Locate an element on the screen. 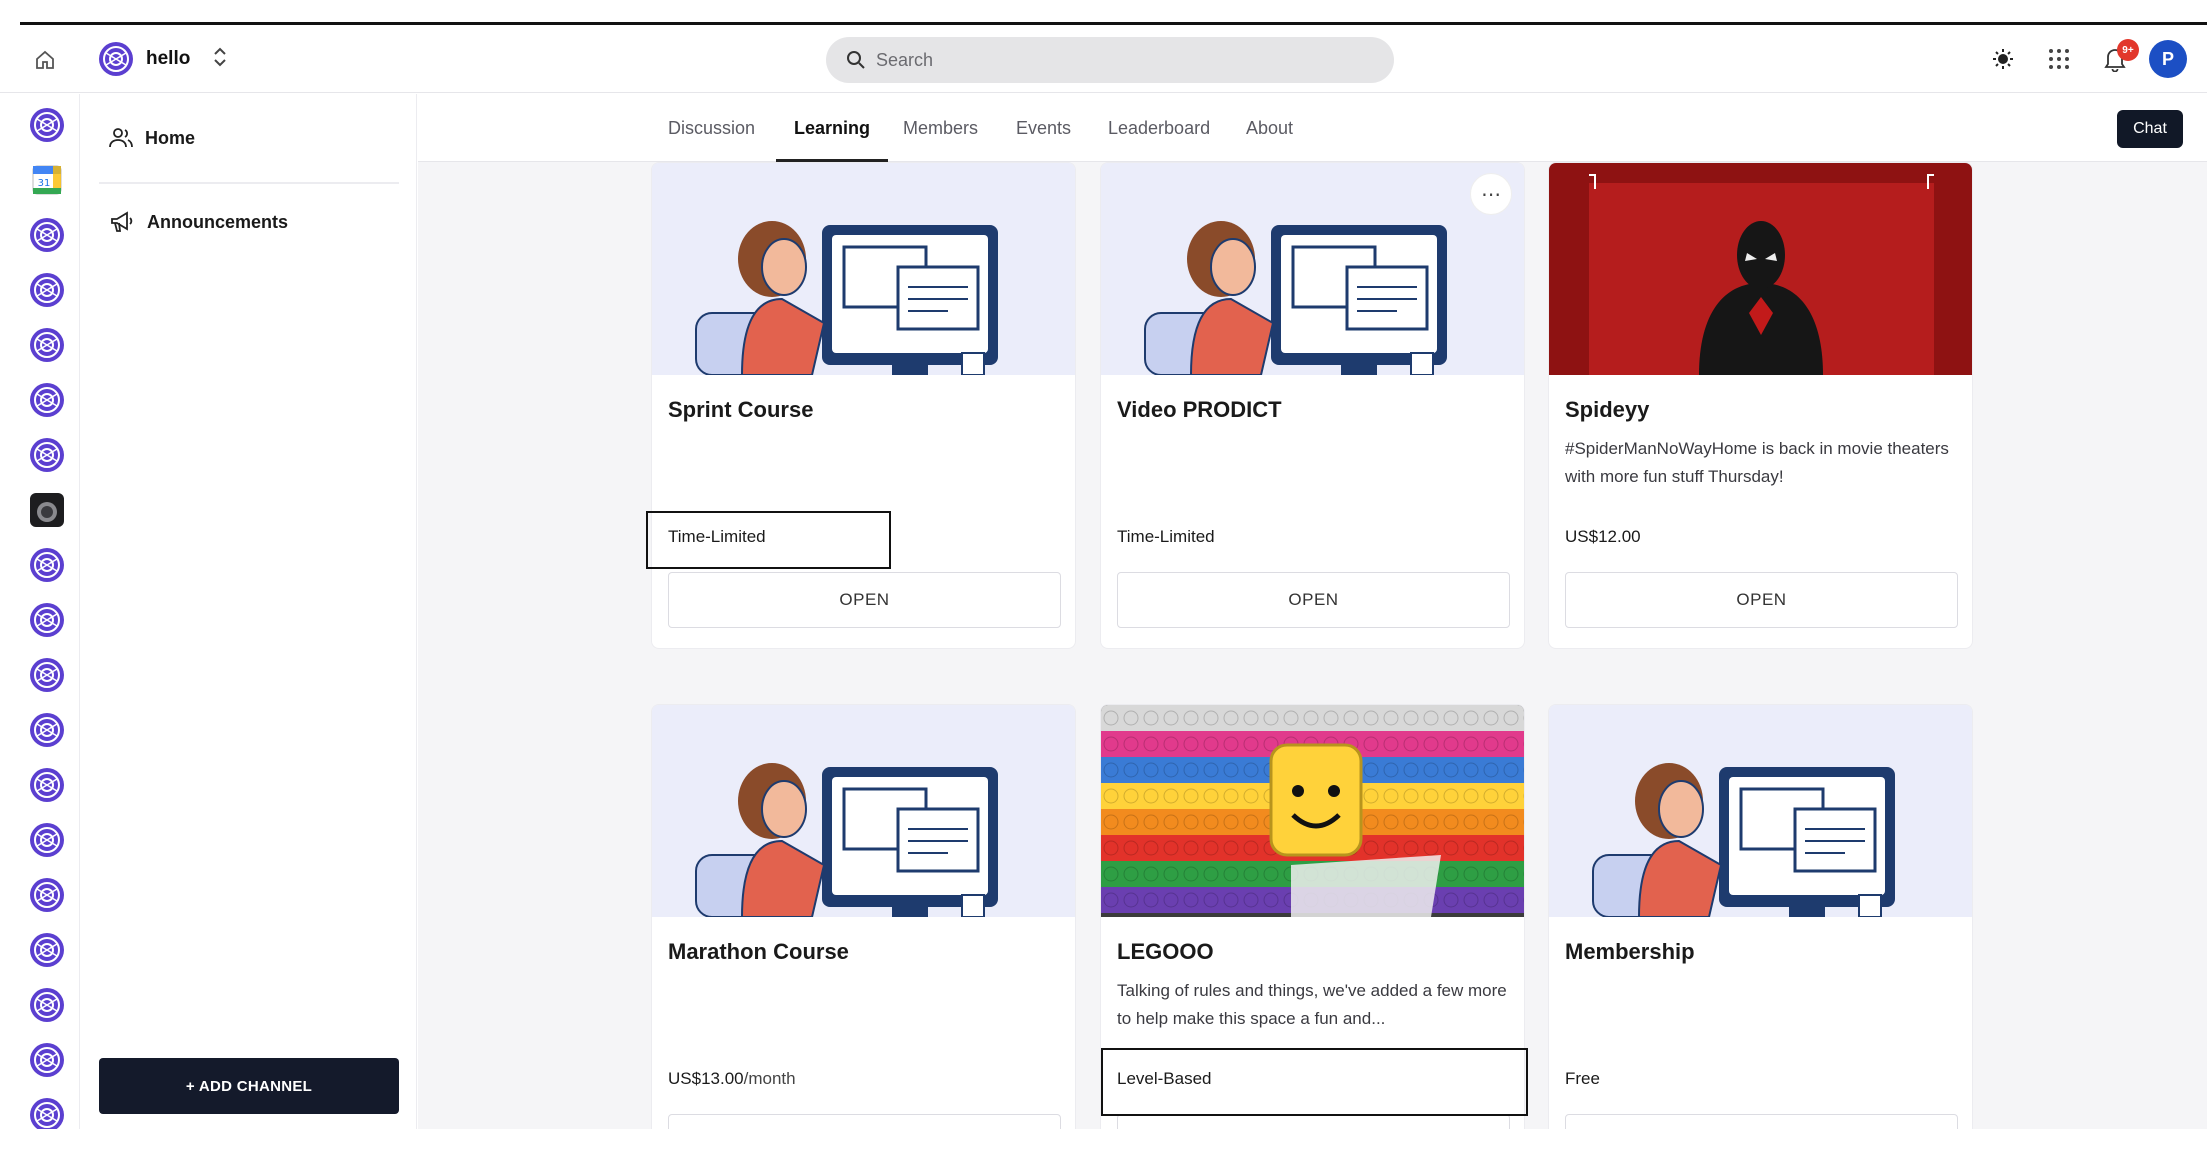 The image size is (2207, 1153). community-photo-icon is located at coordinates (47, 510).